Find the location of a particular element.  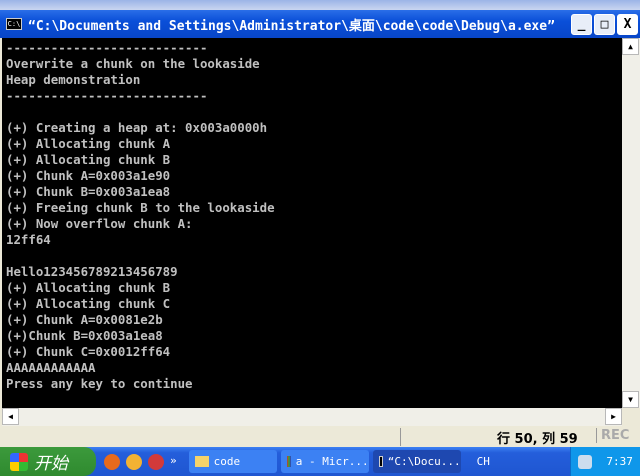

console-line: (+) Chunk A=0x003a1e90 is located at coordinates (88, 175).